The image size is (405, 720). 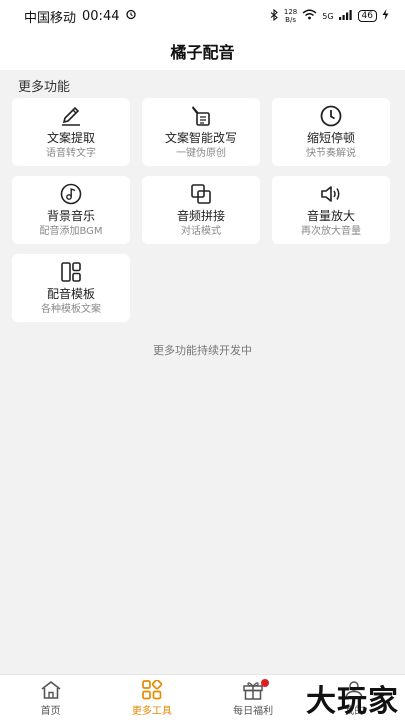 I want to click on watermark-logo: 大玩家, so click(x=352, y=701).